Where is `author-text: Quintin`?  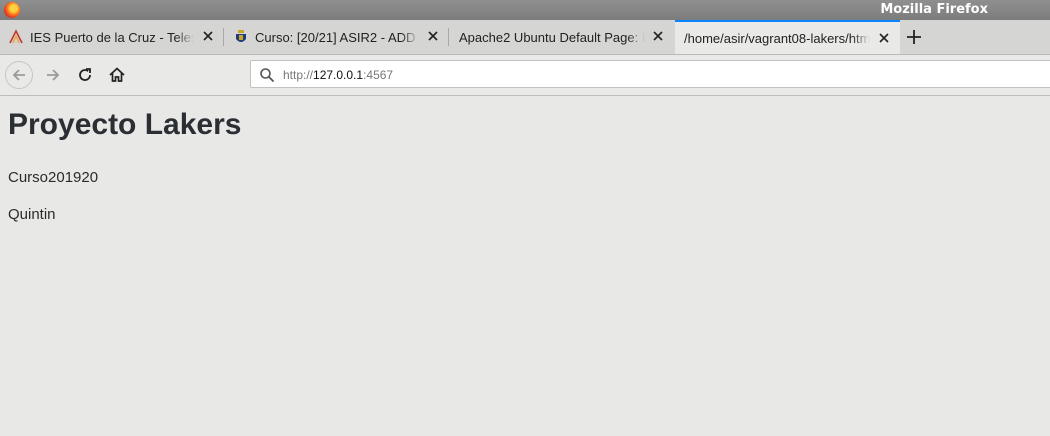
author-text: Quintin is located at coordinates (32, 214).